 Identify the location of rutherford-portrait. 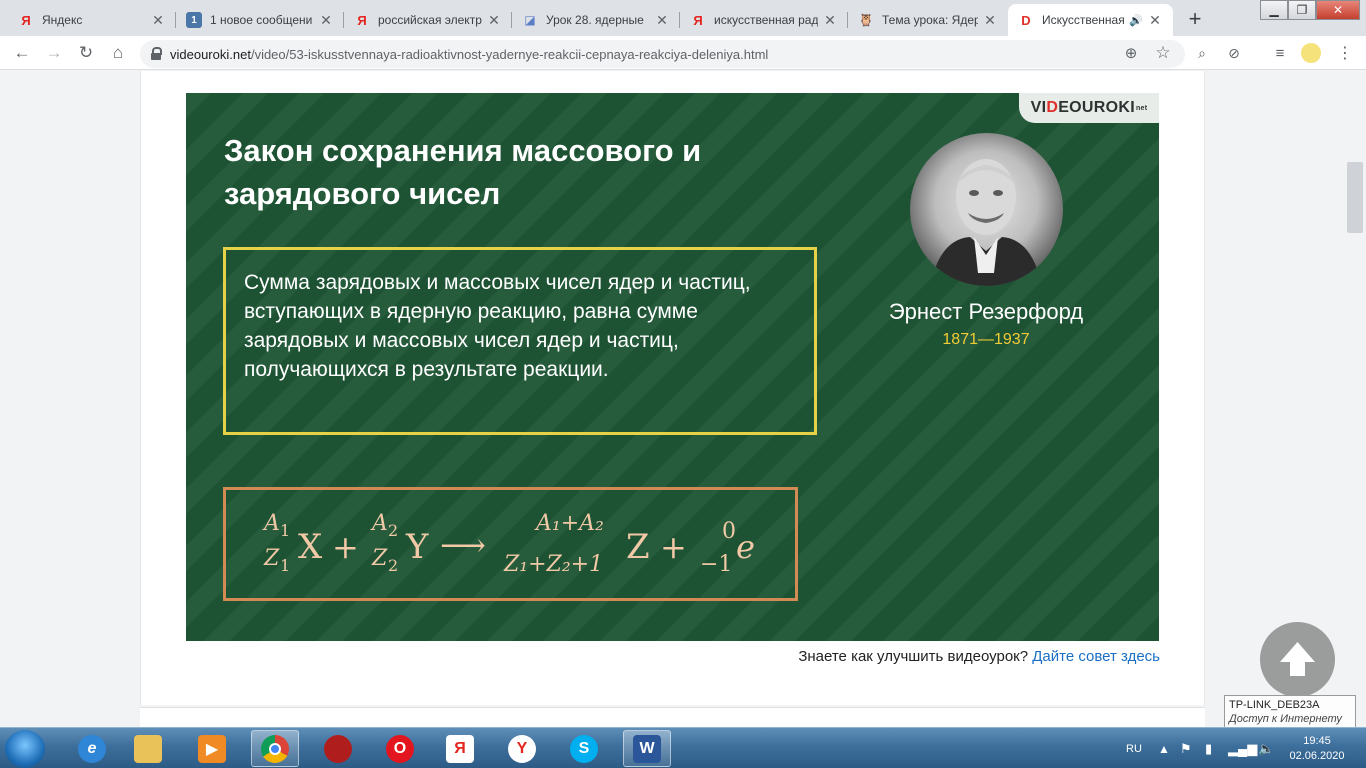
(986, 209).